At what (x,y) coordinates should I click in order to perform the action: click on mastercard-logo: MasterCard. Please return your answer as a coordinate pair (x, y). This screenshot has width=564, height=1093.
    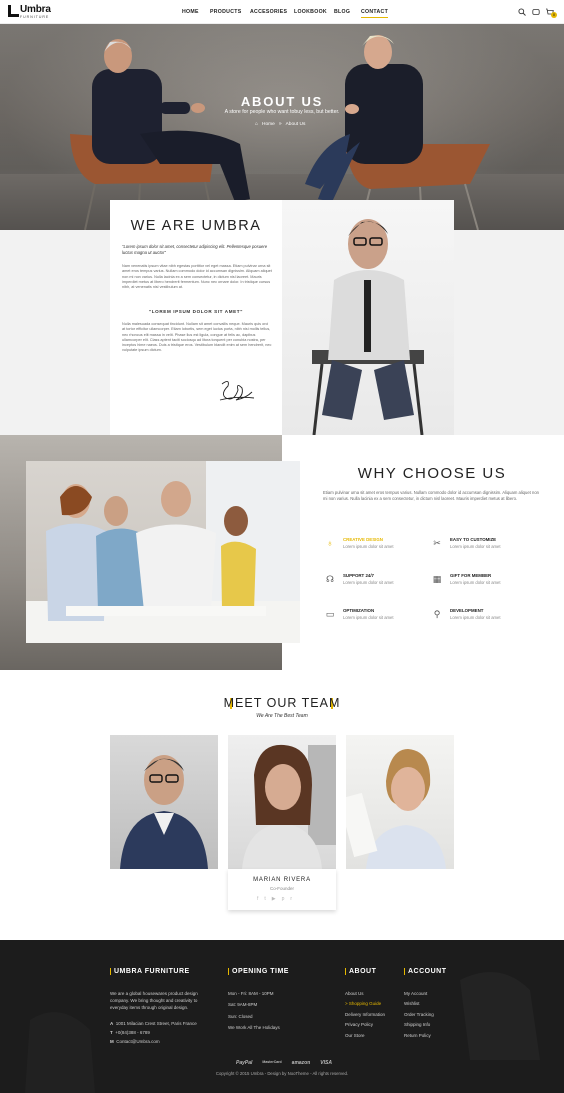
    Looking at the image, I should click on (272, 1062).